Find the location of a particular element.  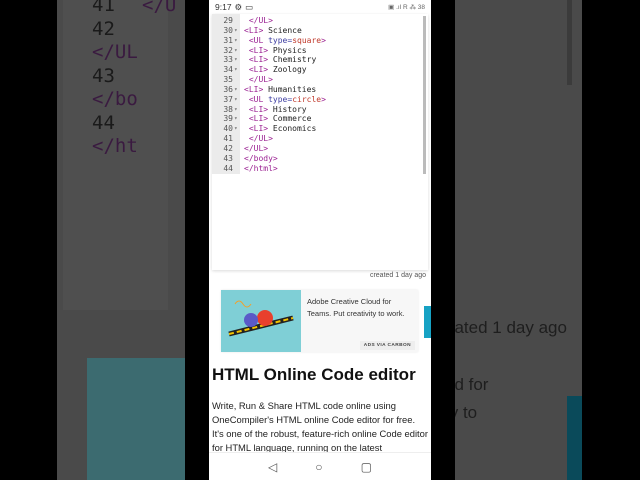

code-line: 40 ▾ <LI> Economics is located at coordinates (269, 129).